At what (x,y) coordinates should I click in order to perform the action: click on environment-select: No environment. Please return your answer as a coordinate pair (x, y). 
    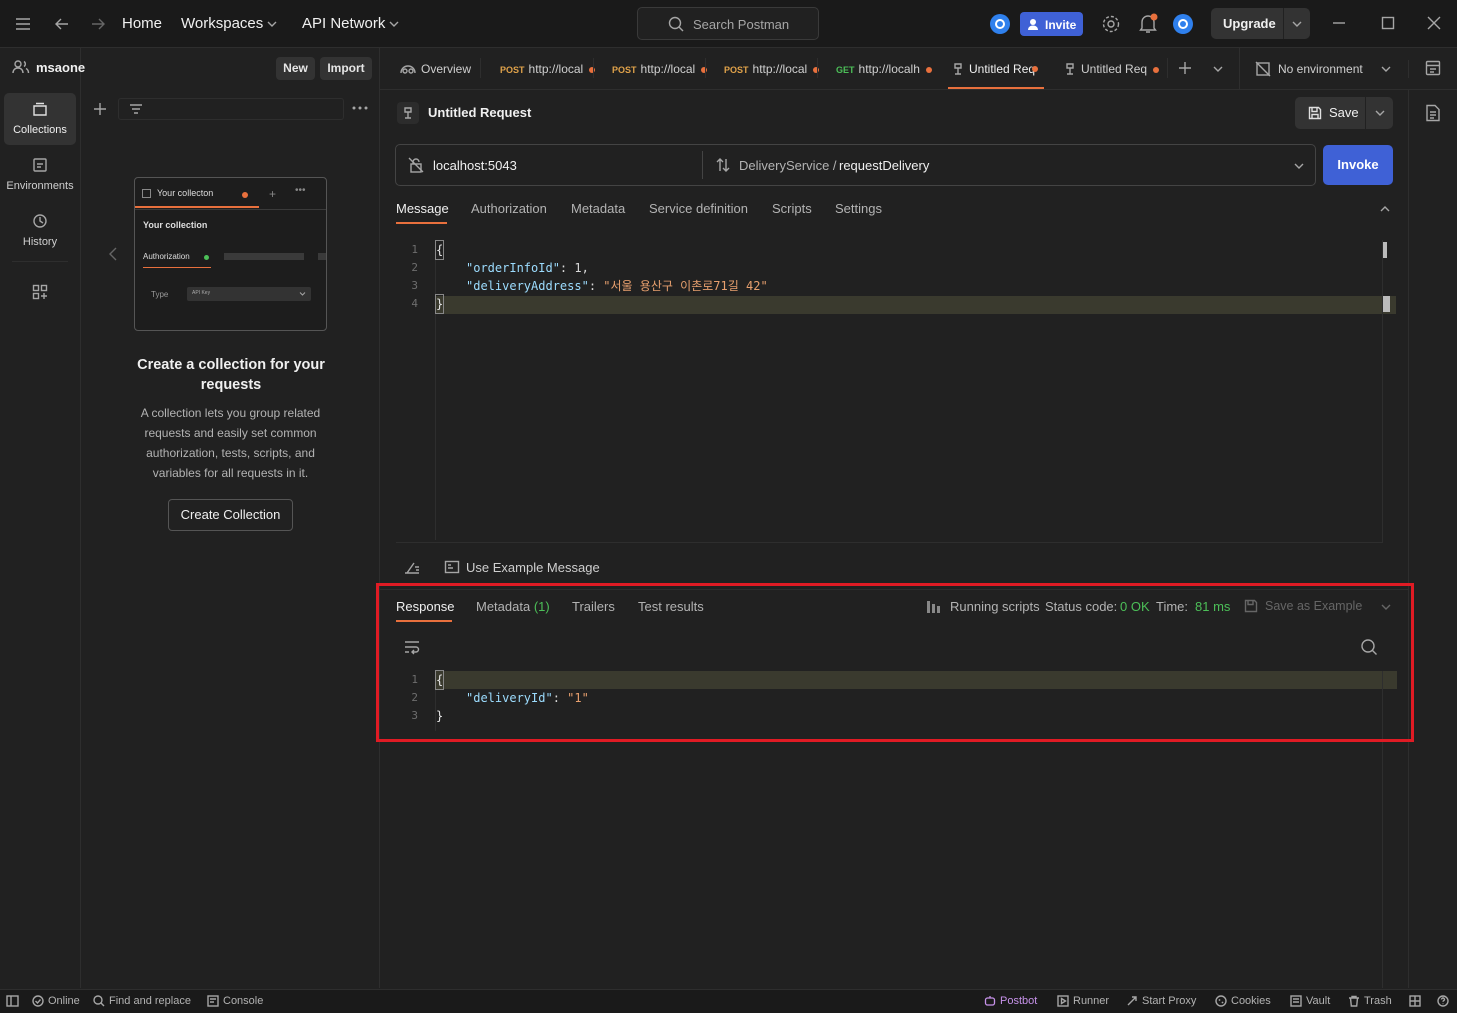
    Looking at the image, I should click on (1316, 68).